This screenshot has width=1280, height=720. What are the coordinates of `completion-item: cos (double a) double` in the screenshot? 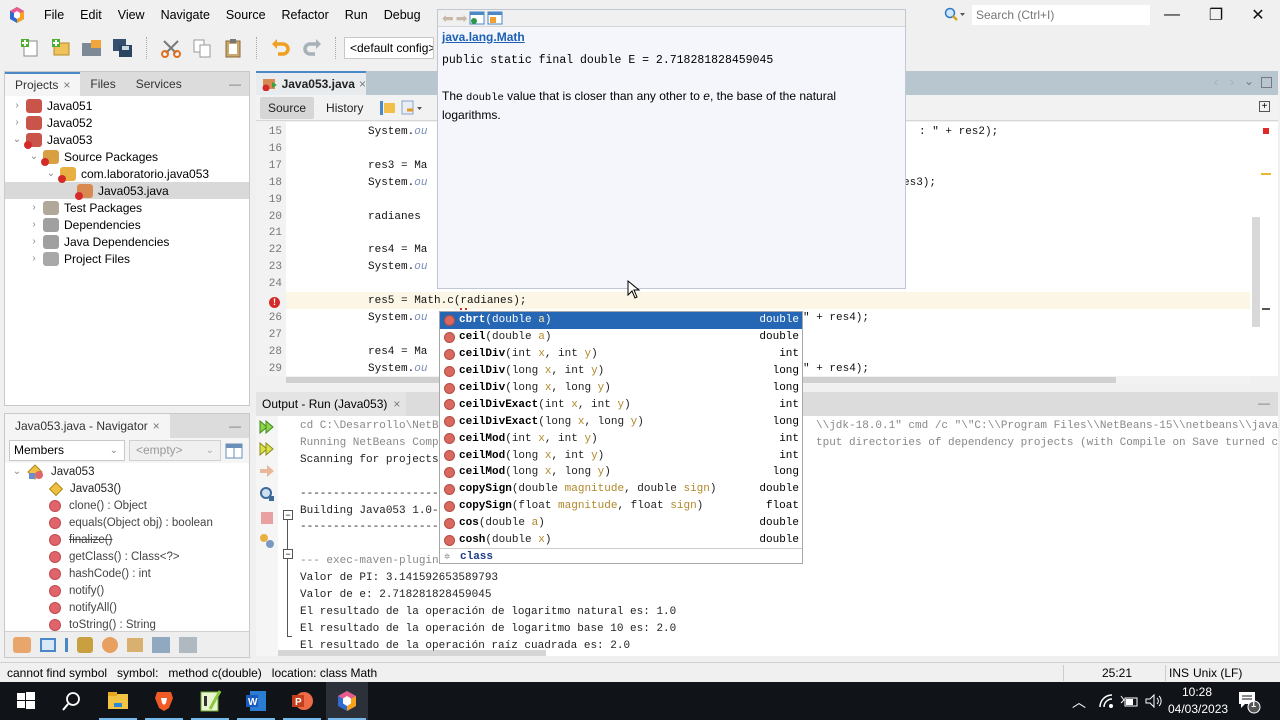 It's located at (621, 523).